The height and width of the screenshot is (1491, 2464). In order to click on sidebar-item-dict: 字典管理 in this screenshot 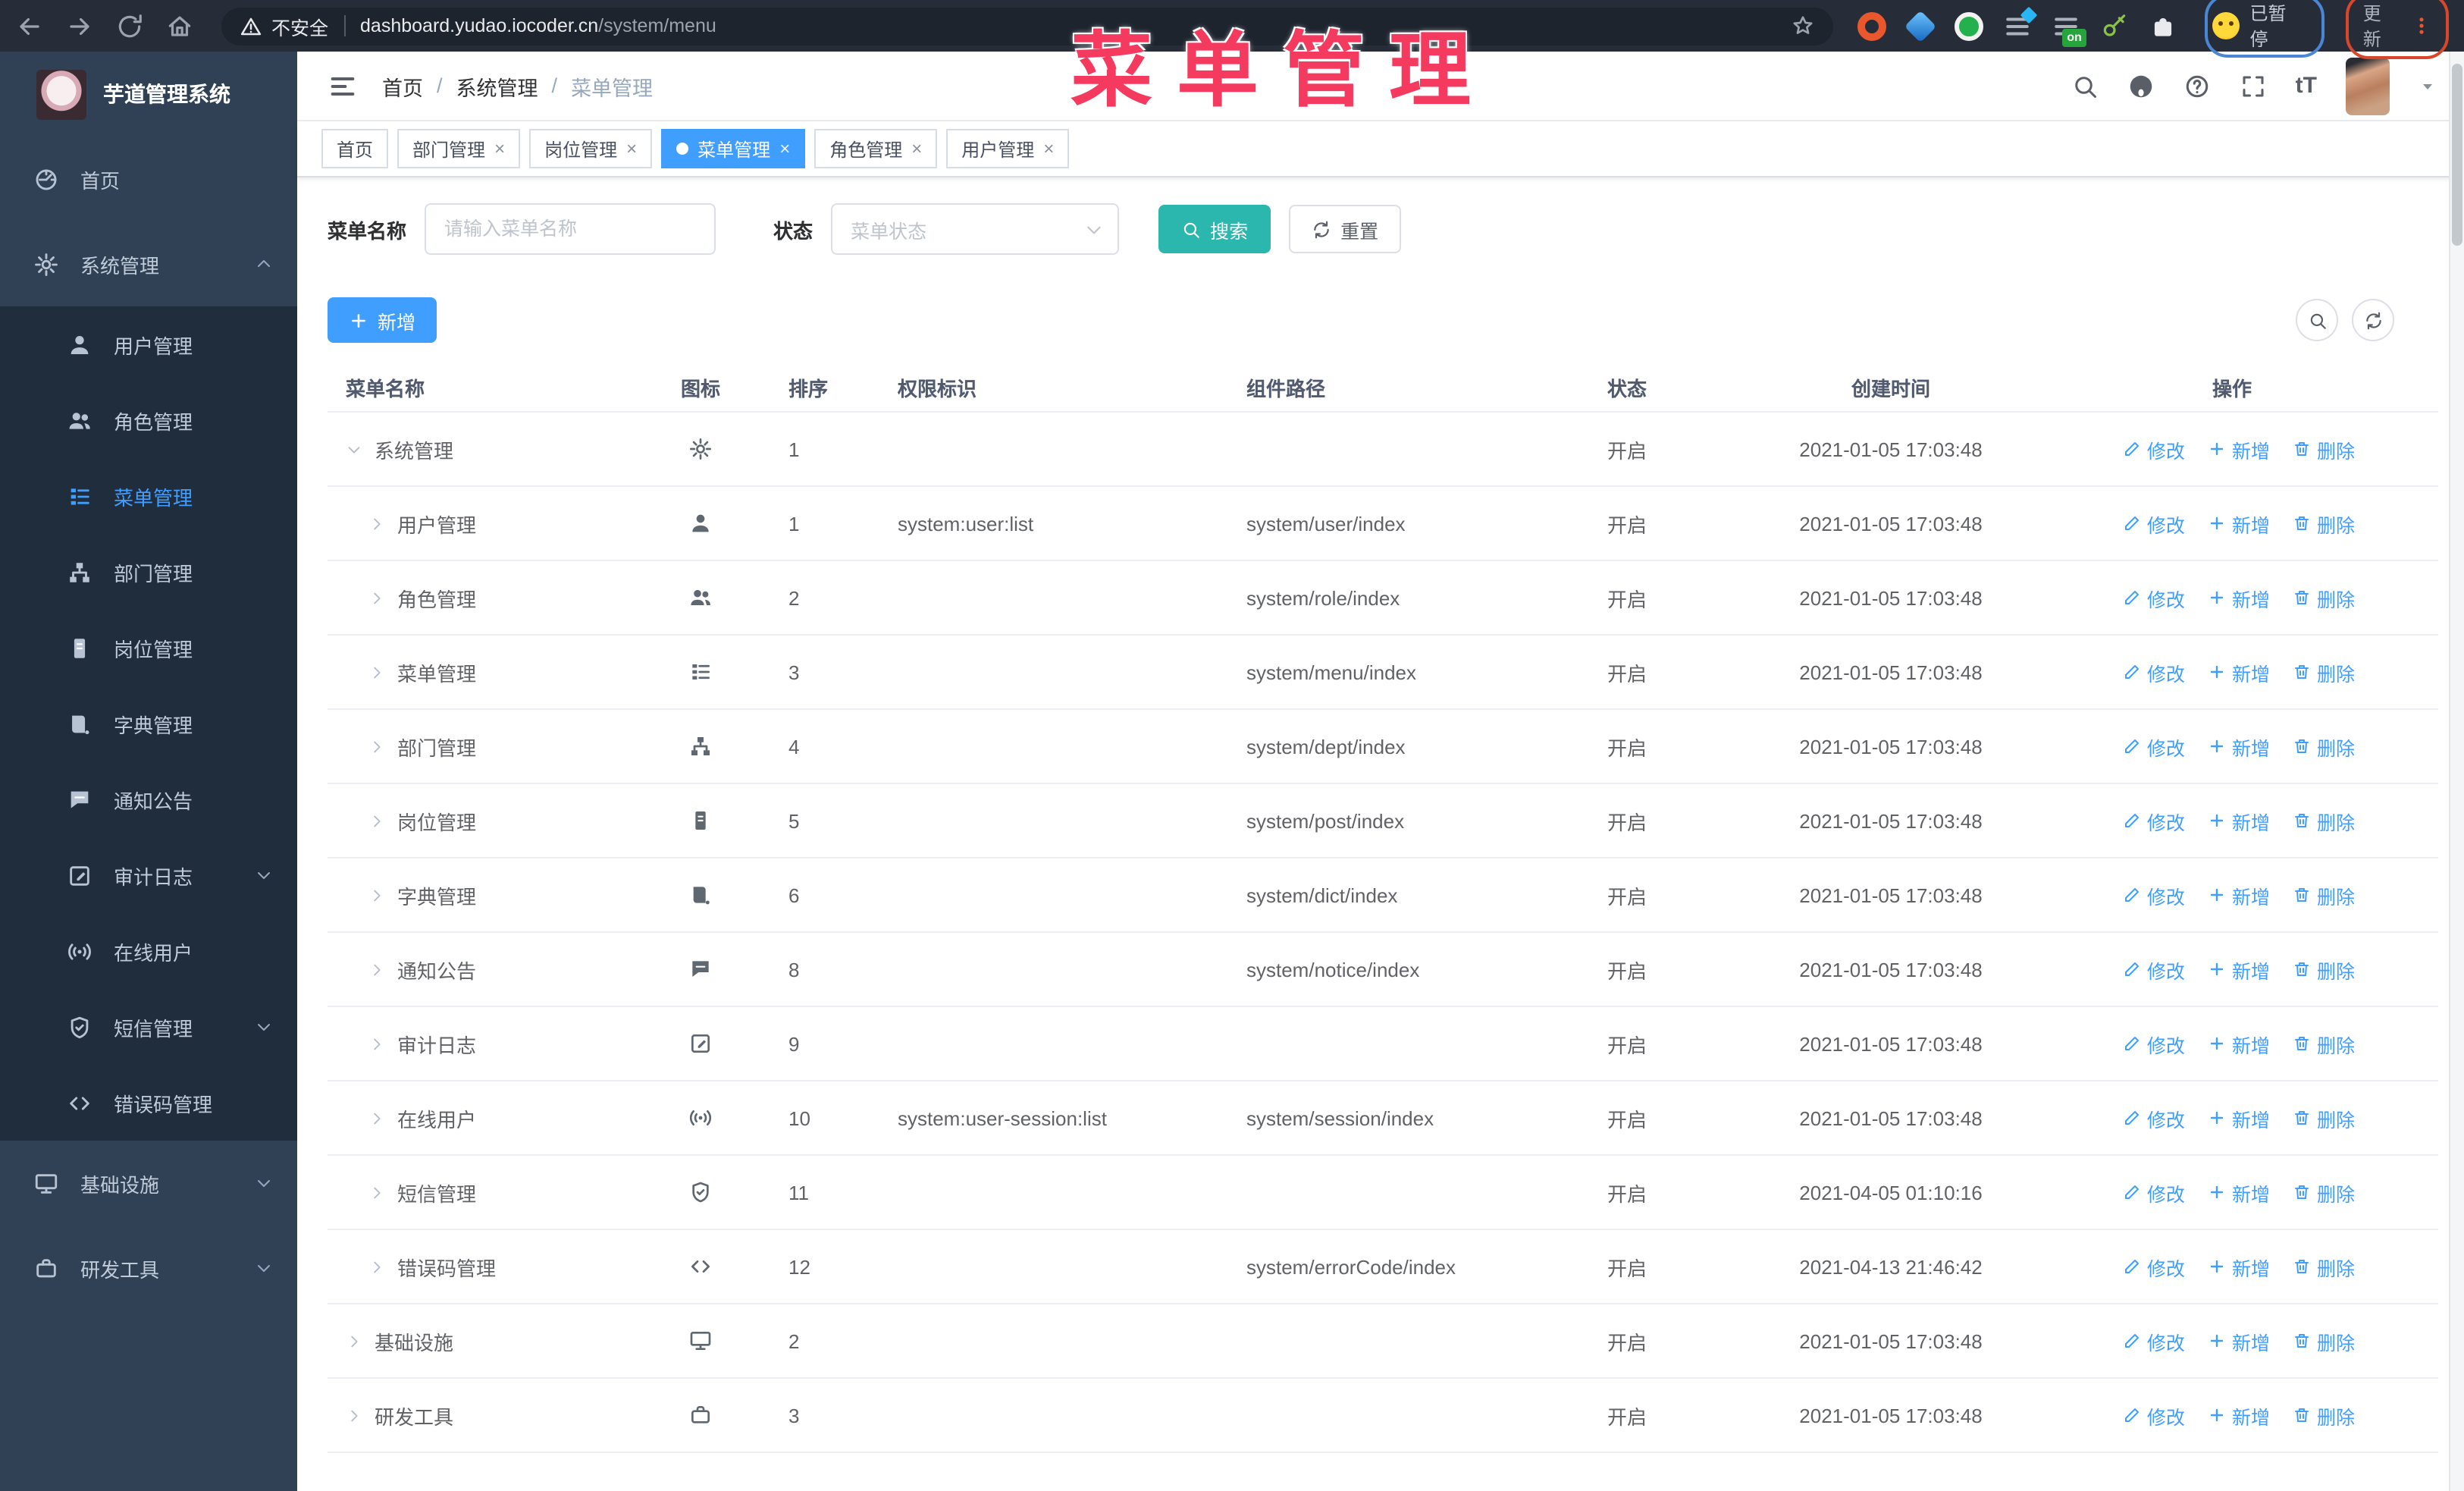, I will do `click(148, 723)`.